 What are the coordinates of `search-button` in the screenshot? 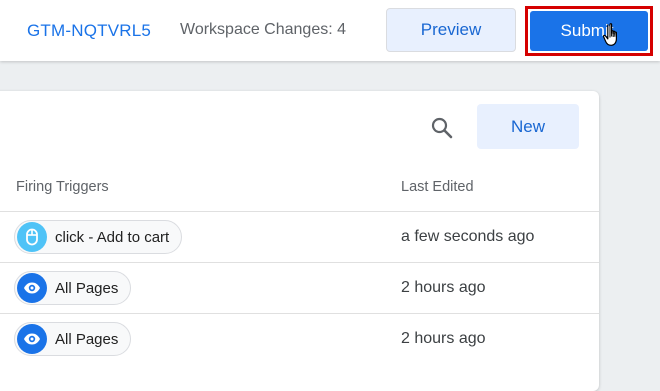 It's located at (442, 128).